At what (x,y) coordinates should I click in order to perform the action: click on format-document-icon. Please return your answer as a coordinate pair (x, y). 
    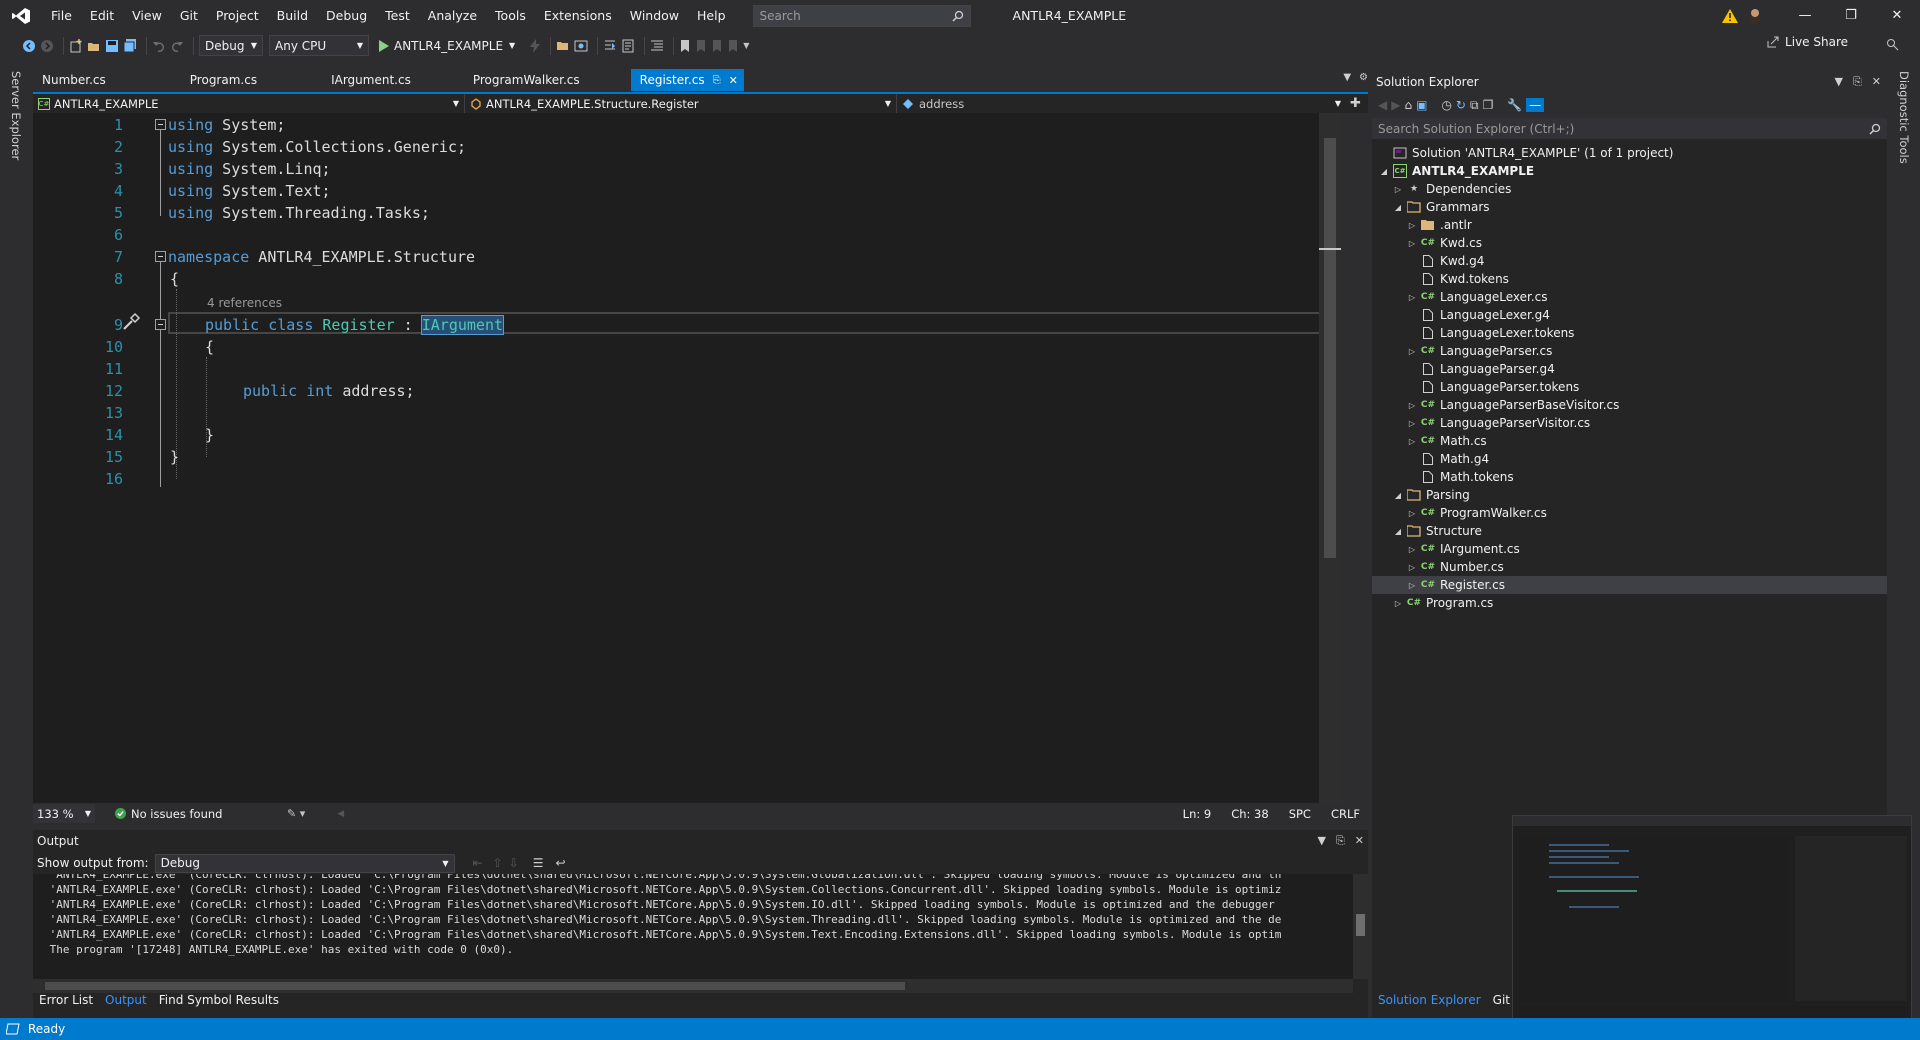
    Looking at the image, I should click on (628, 46).